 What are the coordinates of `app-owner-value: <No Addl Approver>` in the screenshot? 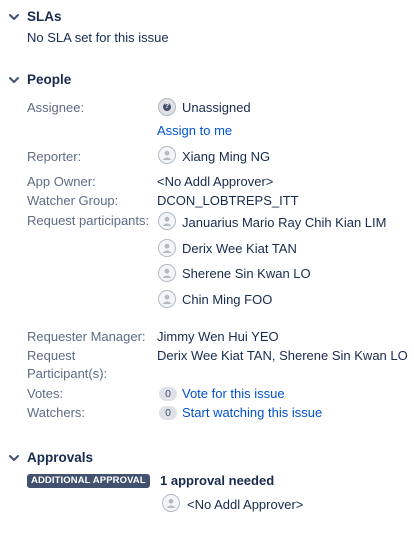 It's located at (215, 181).